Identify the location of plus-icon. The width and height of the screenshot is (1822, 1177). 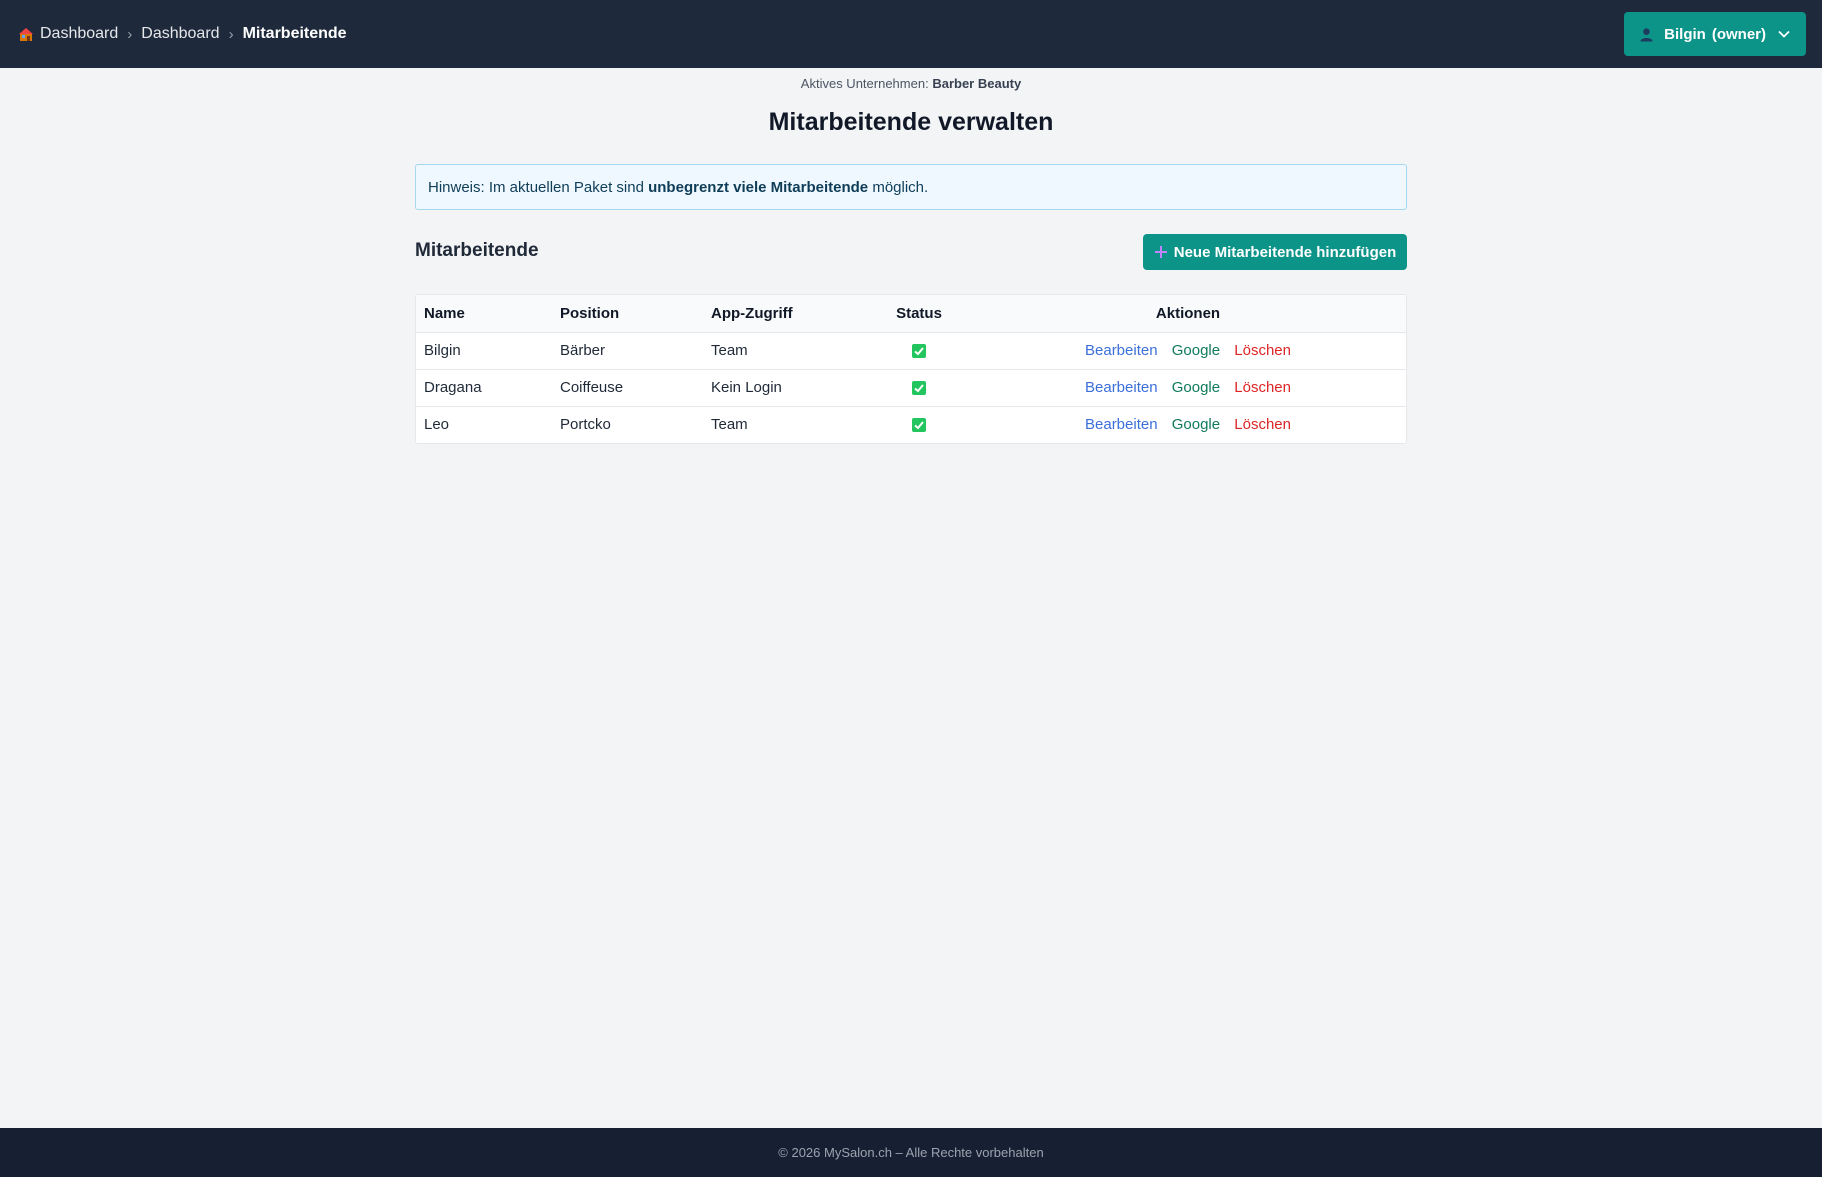
(1160, 252).